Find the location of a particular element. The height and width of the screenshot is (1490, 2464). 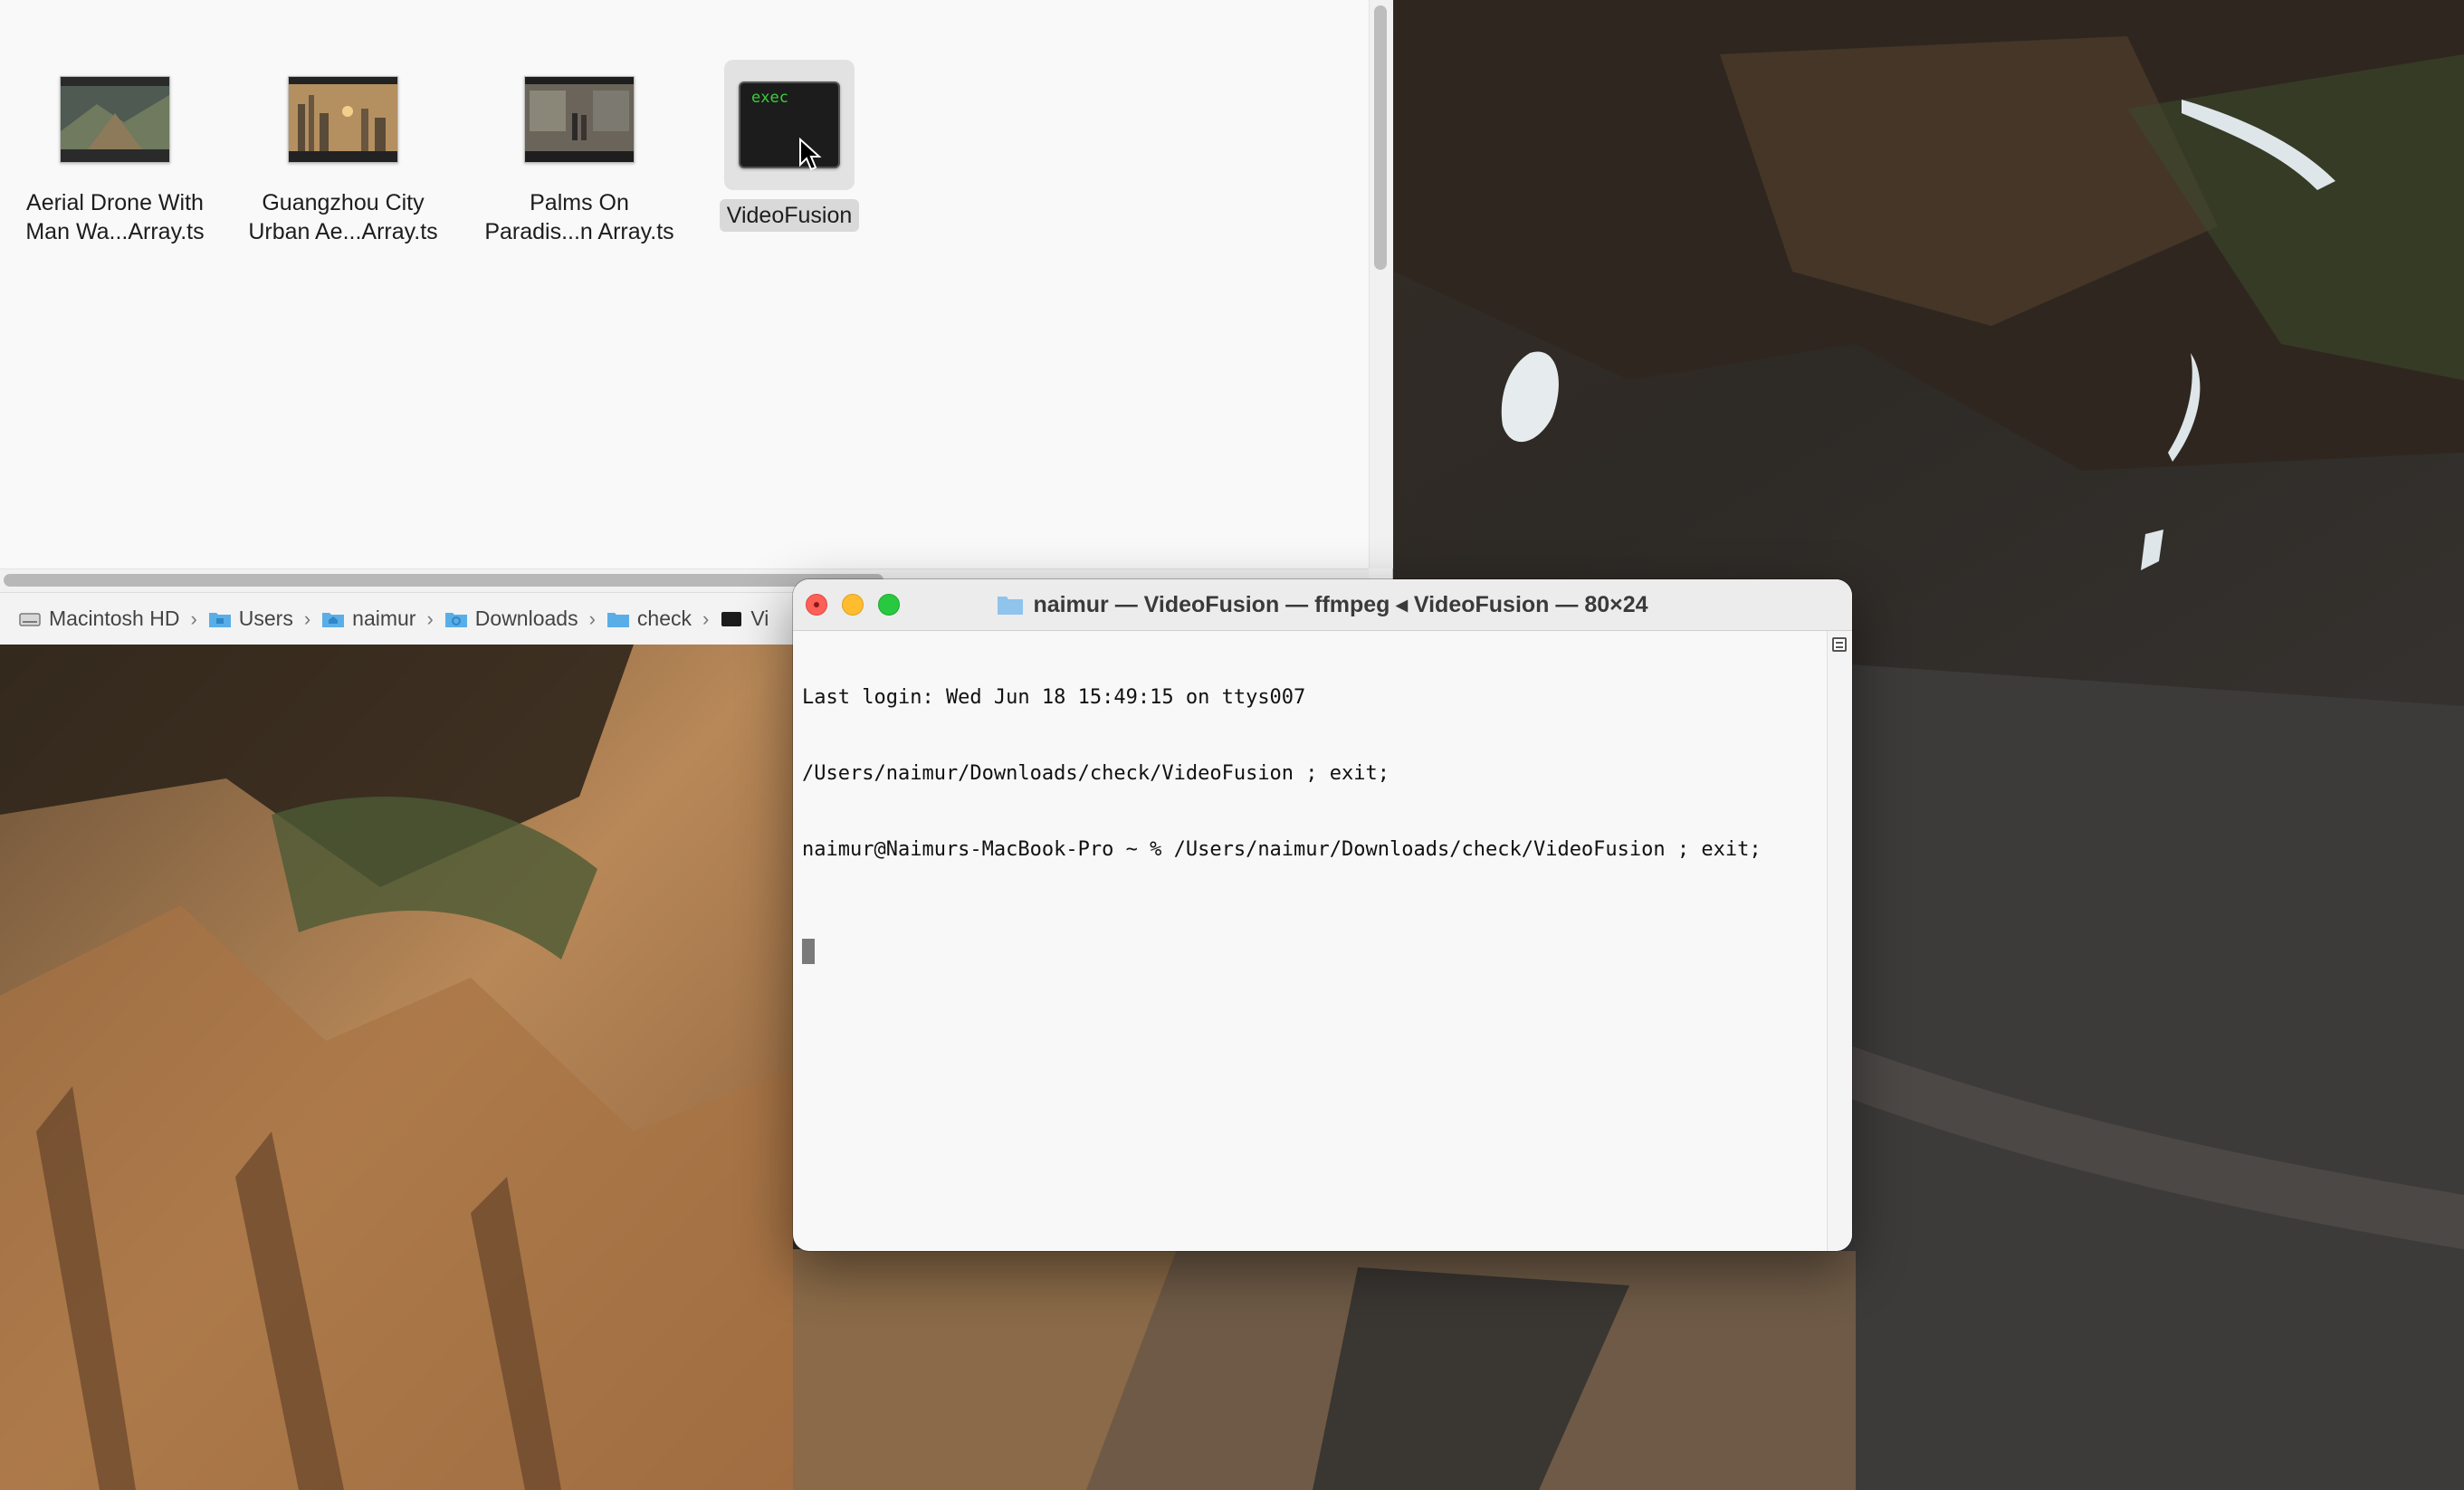

video-thumbnail-aerial-drone is located at coordinates (115, 119).